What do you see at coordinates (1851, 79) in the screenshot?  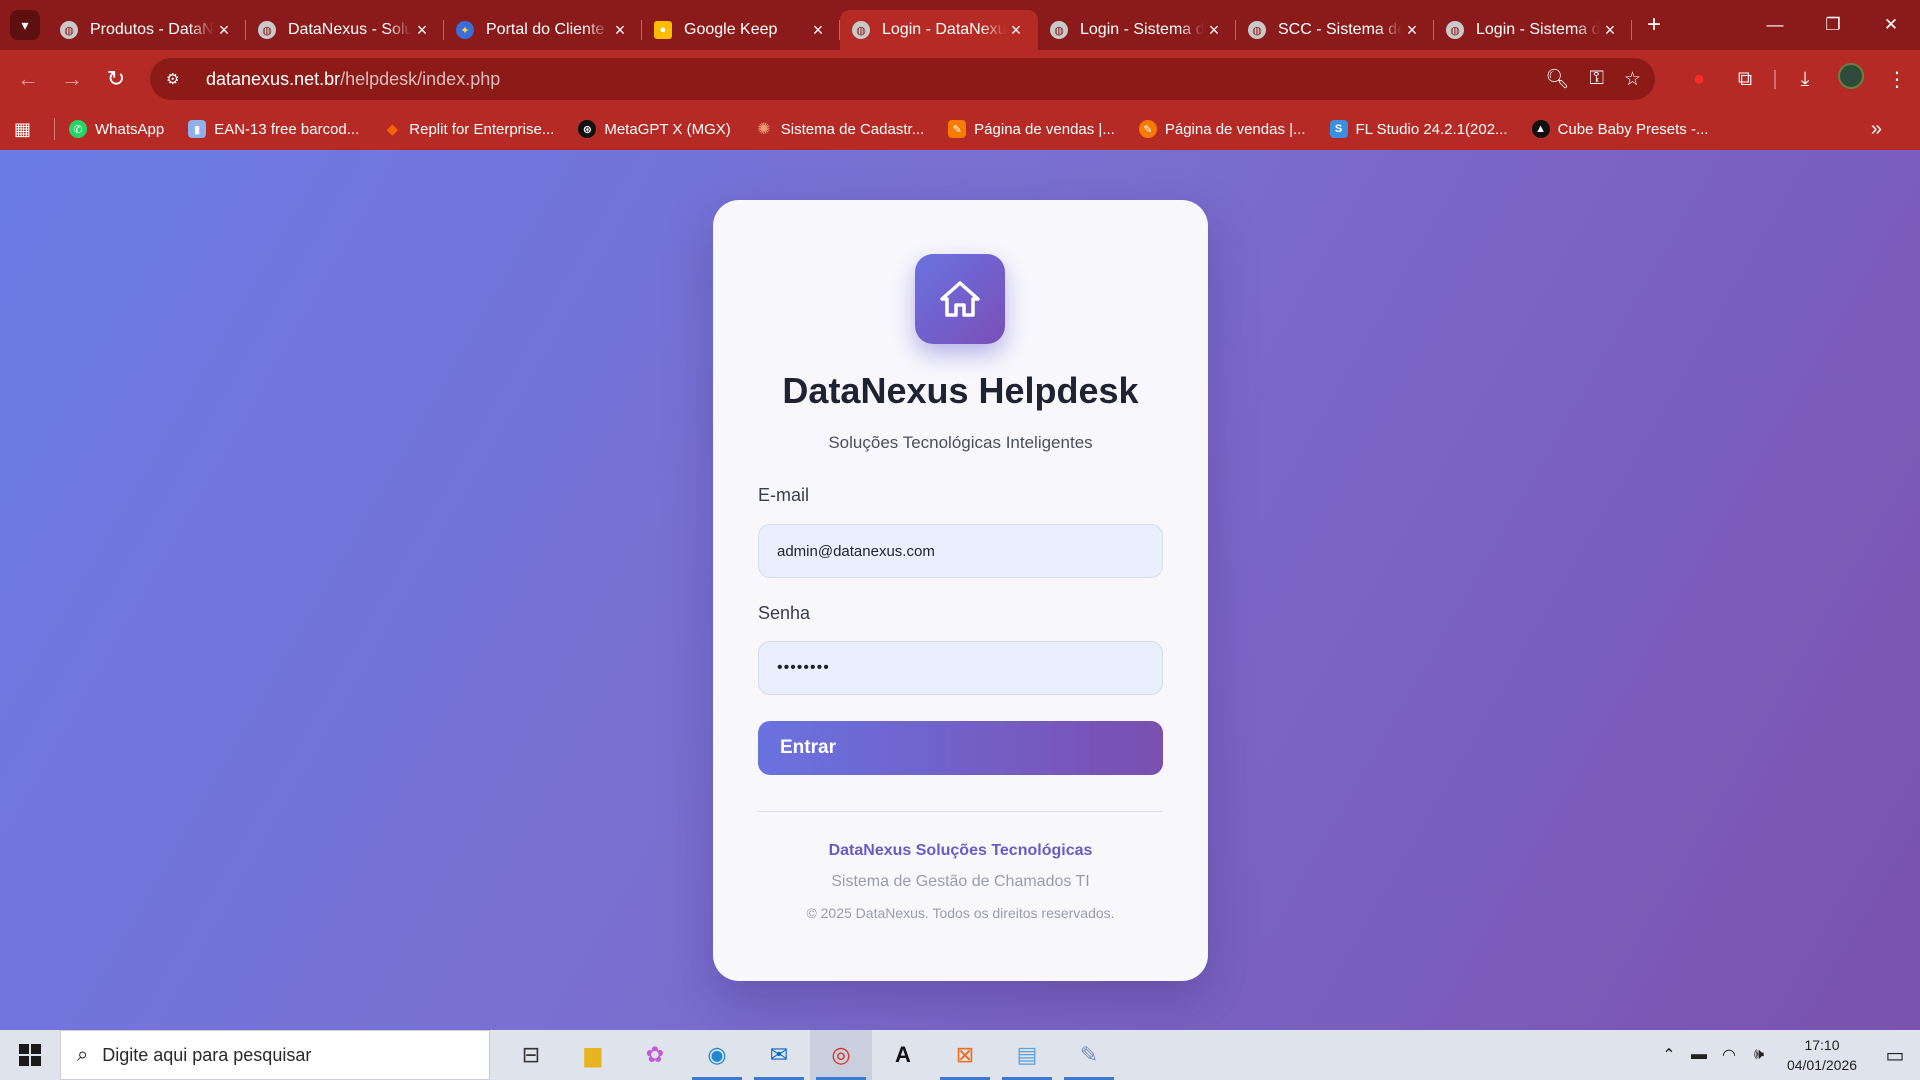 I see `profile-avatar` at bounding box center [1851, 79].